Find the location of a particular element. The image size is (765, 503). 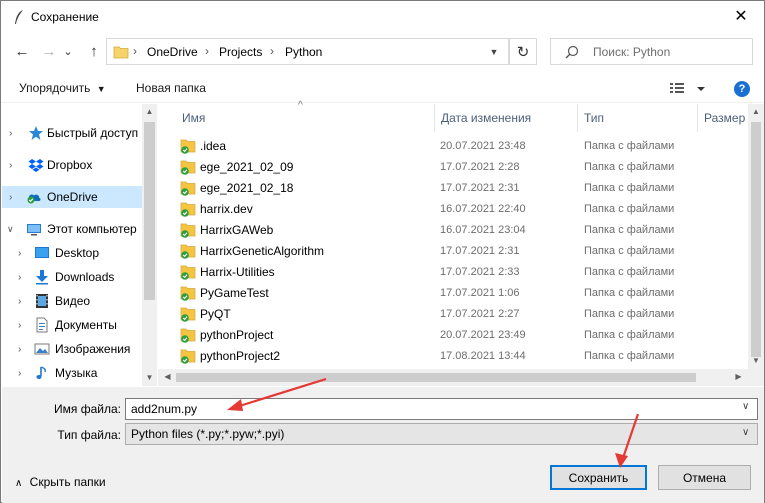

sidebar-item-pictures: › Изображения is located at coordinates (72, 349).